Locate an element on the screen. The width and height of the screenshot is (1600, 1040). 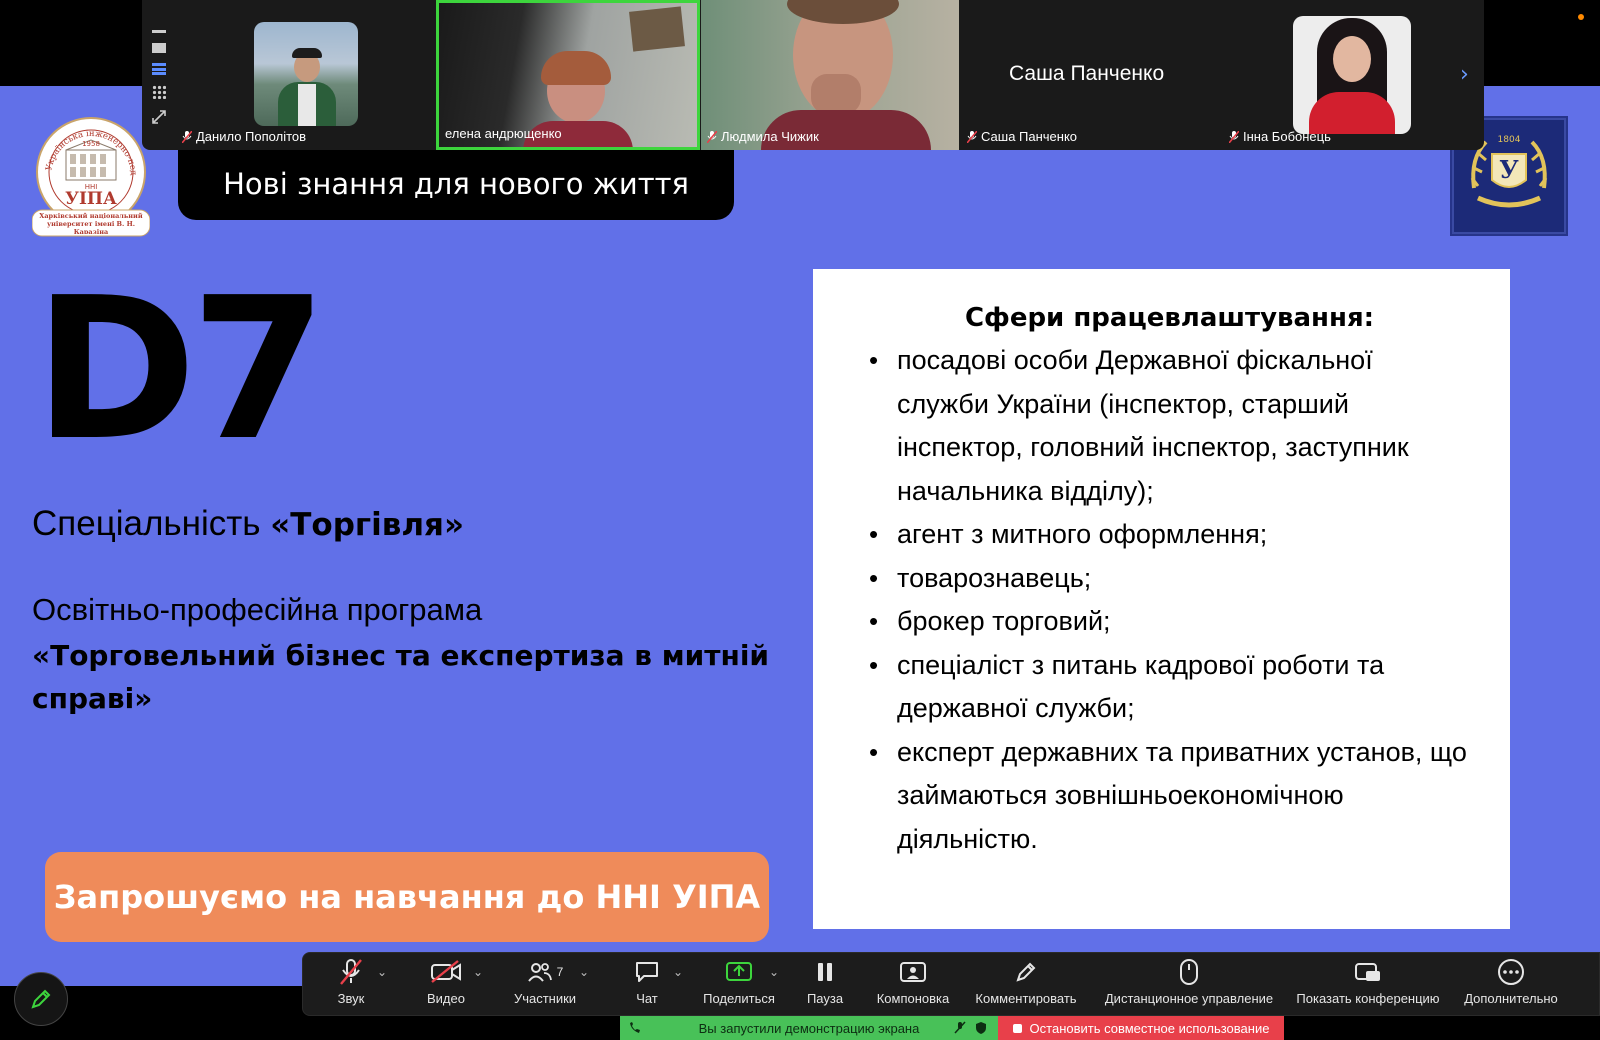
chevron-right-icon: › is located at coordinates (1464, 74).